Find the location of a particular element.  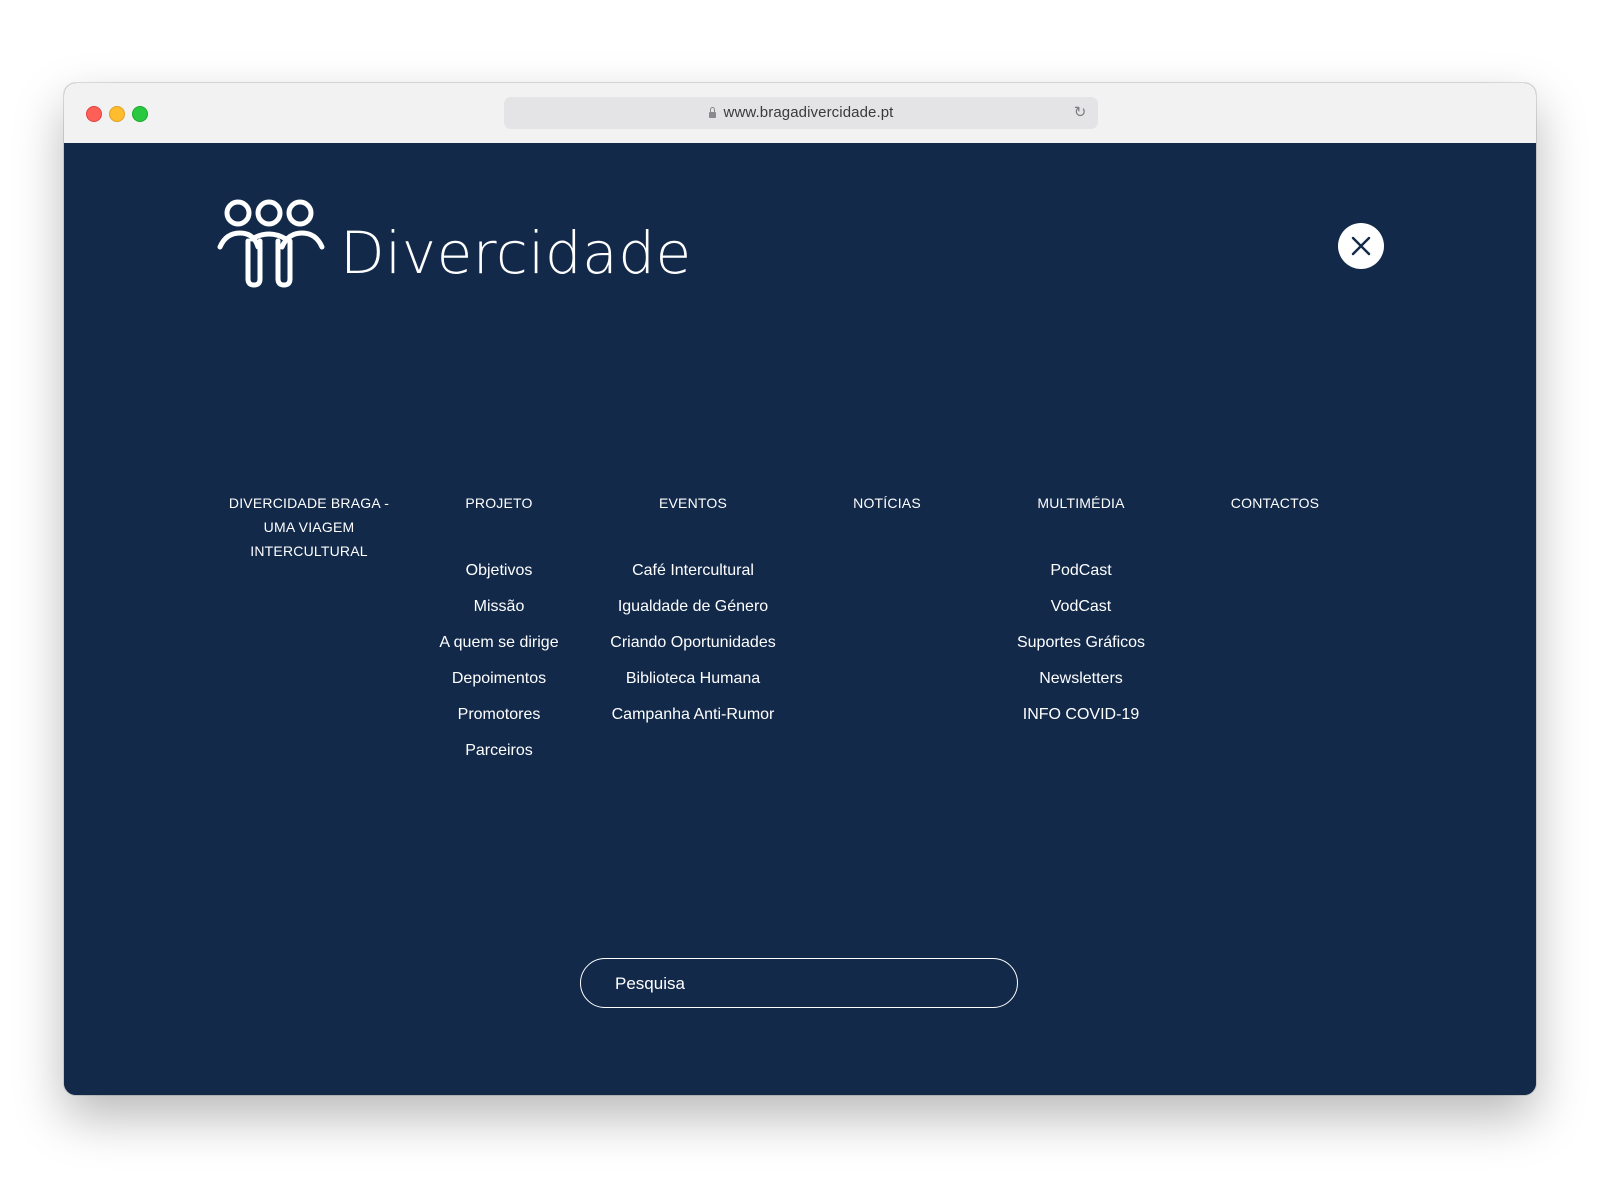

close-icon is located at coordinates (1361, 246).